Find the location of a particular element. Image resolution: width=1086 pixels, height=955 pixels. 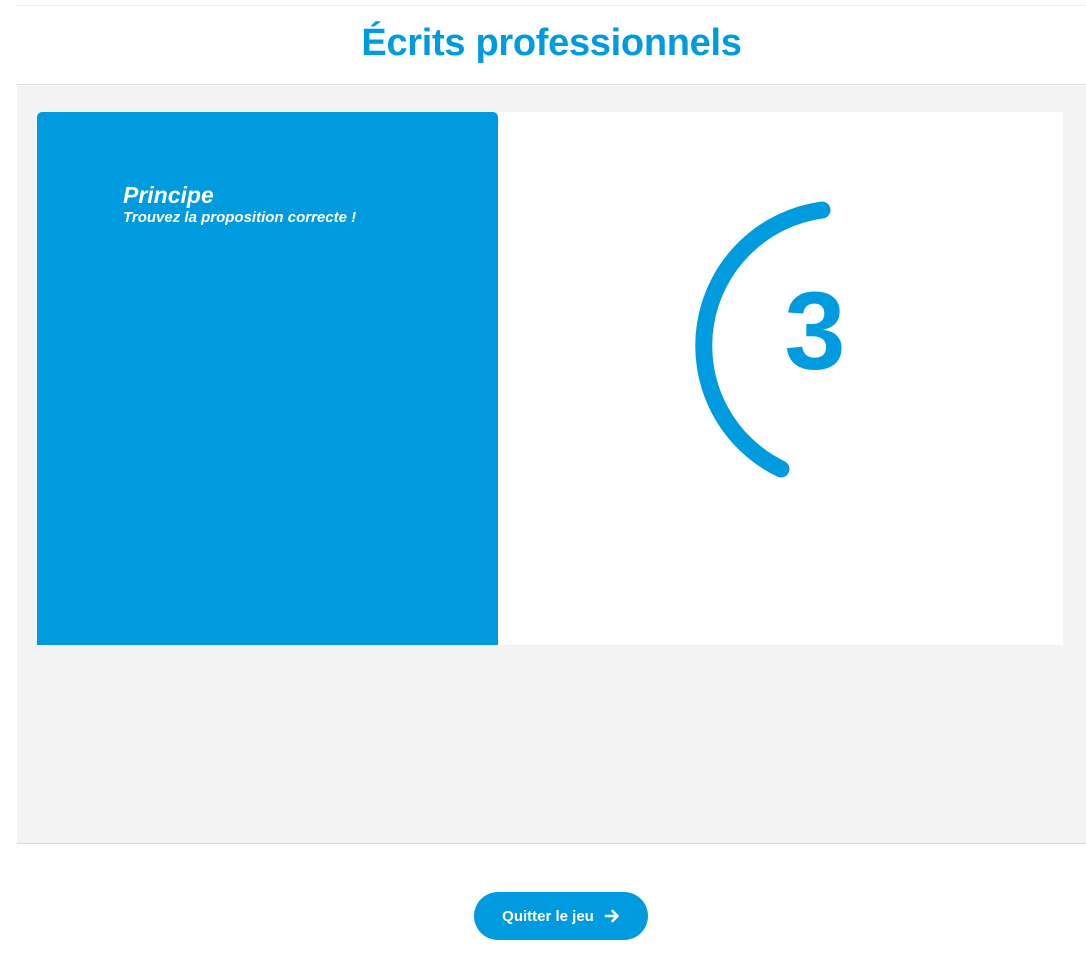

countdown-number: 3 is located at coordinates (814, 331).